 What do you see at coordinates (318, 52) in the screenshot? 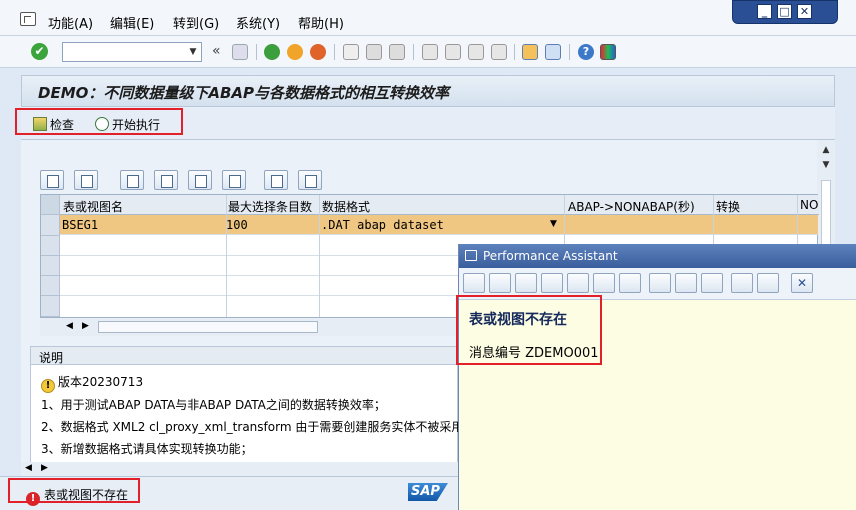
I see `cancel-icon` at bounding box center [318, 52].